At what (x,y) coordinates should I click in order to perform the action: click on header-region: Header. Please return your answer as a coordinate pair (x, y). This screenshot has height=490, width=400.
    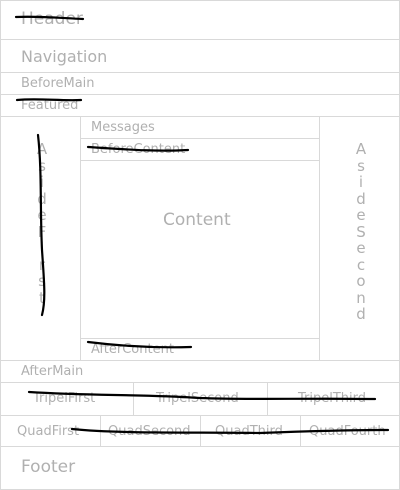
    Looking at the image, I should click on (200, 20).